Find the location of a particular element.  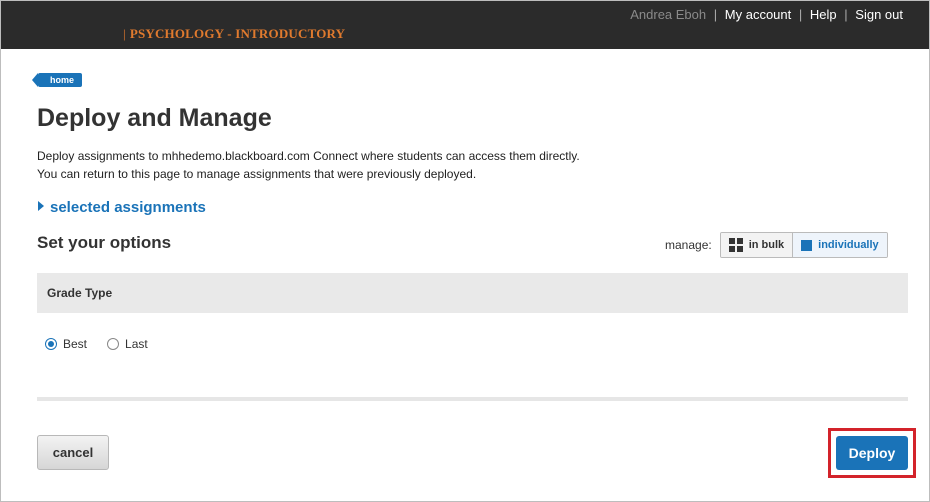

manage-mode-toggle: in bulk individually is located at coordinates (803, 245).